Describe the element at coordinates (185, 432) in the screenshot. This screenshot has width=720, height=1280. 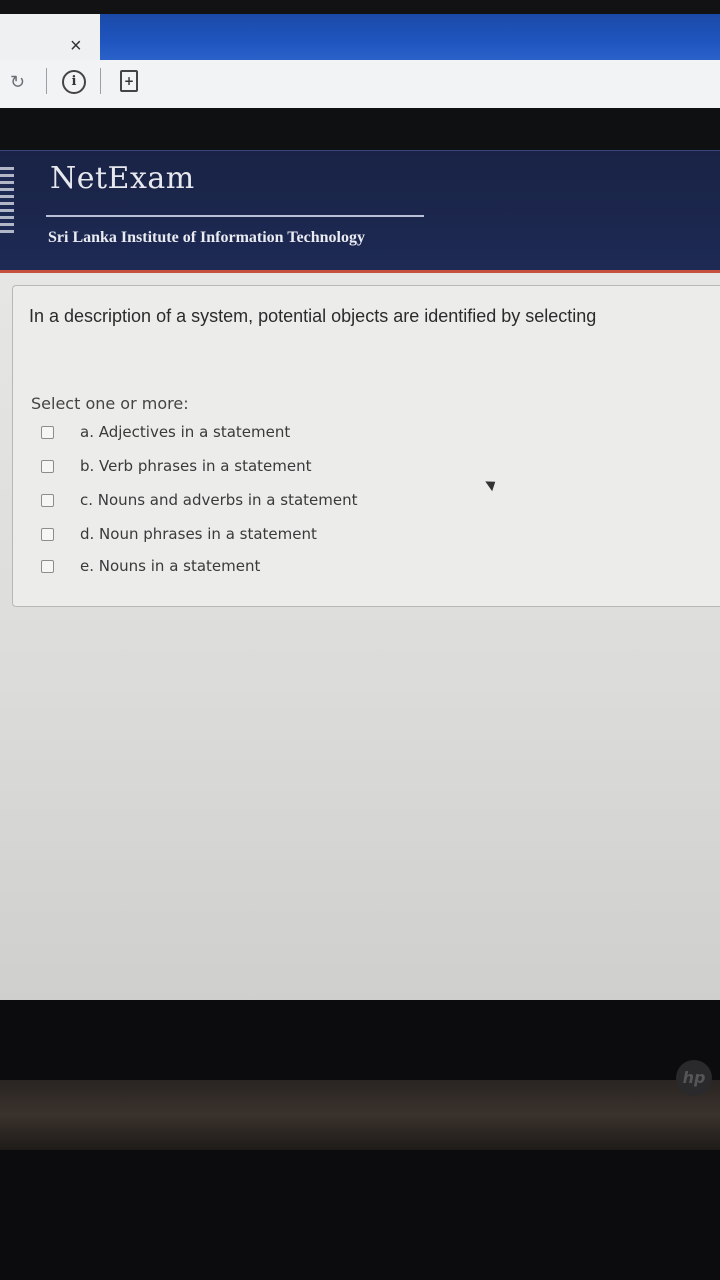
I see `option-label: a. Adjectives in a statement` at that location.